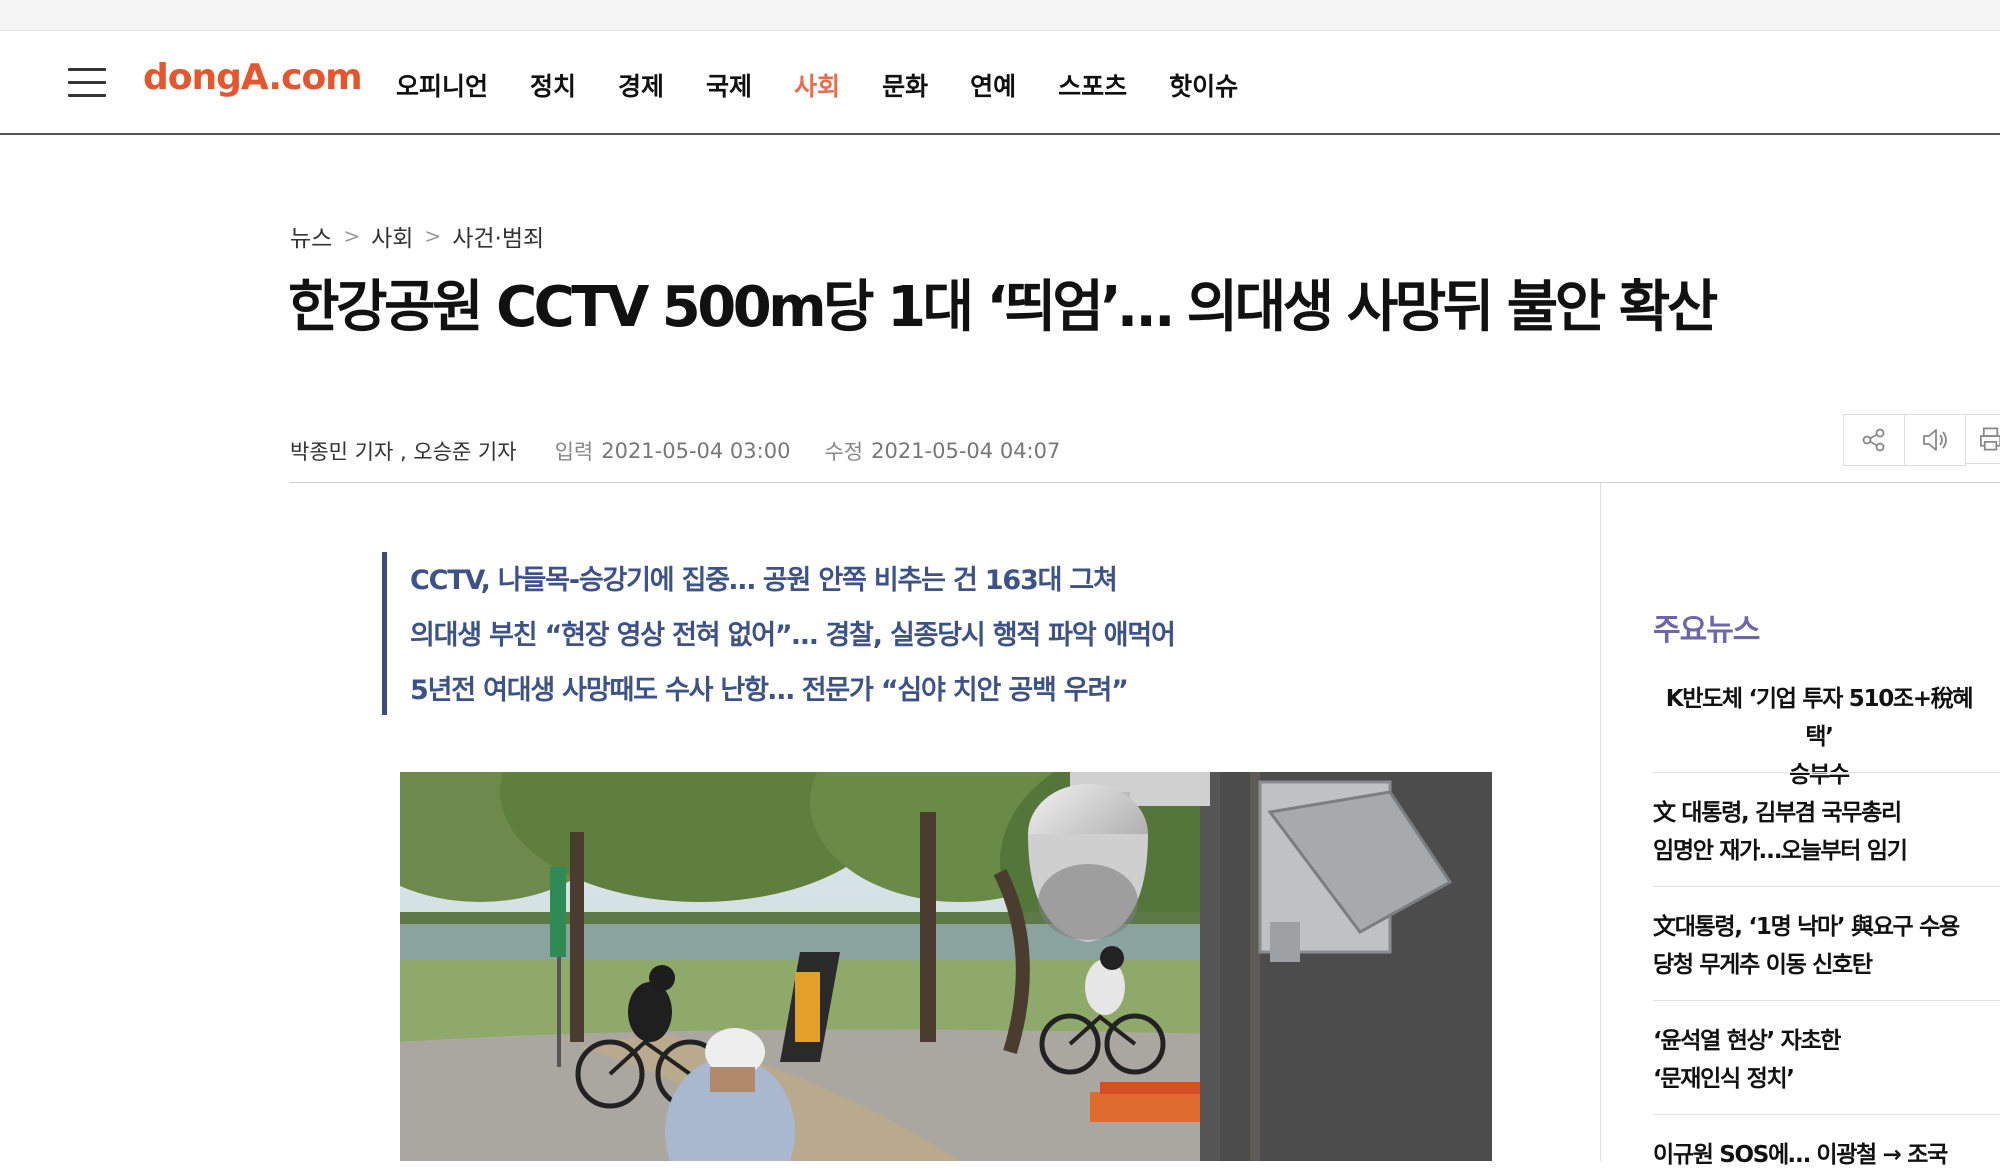 This screenshot has height=1174, width=2000. I want to click on nav-item-entertainment: 연예, so click(993, 85).